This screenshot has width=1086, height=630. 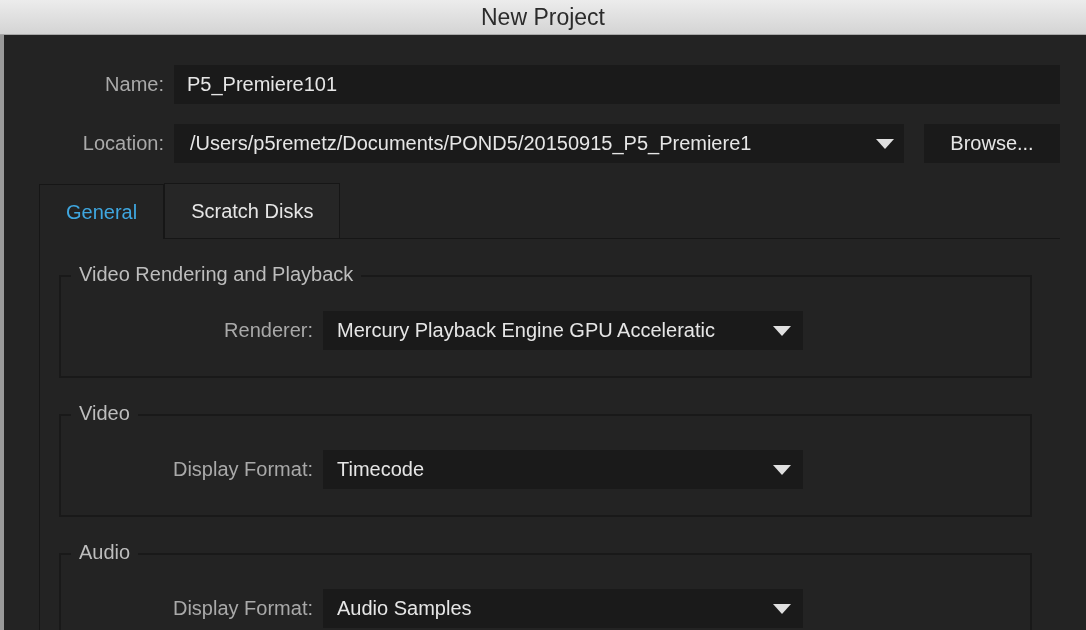 What do you see at coordinates (617, 84) in the screenshot?
I see `name-field: P5_Premiere101` at bounding box center [617, 84].